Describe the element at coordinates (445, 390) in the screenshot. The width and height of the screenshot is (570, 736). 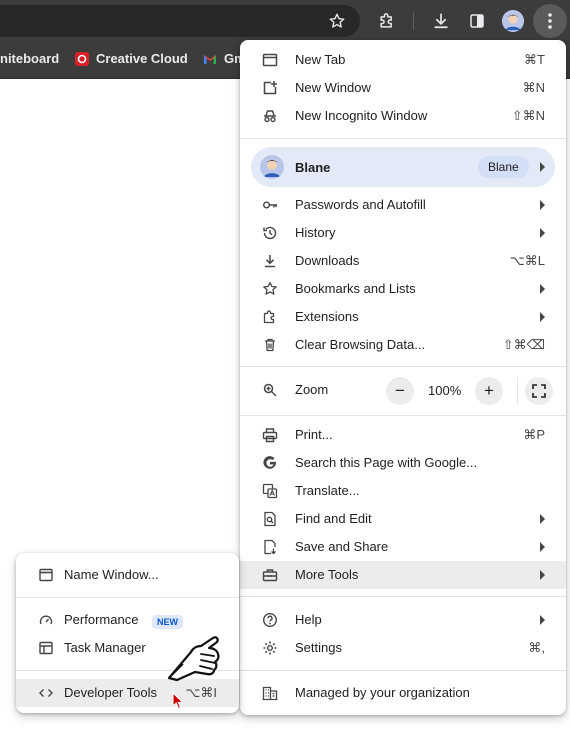
I see `zoom-level: 100%` at that location.